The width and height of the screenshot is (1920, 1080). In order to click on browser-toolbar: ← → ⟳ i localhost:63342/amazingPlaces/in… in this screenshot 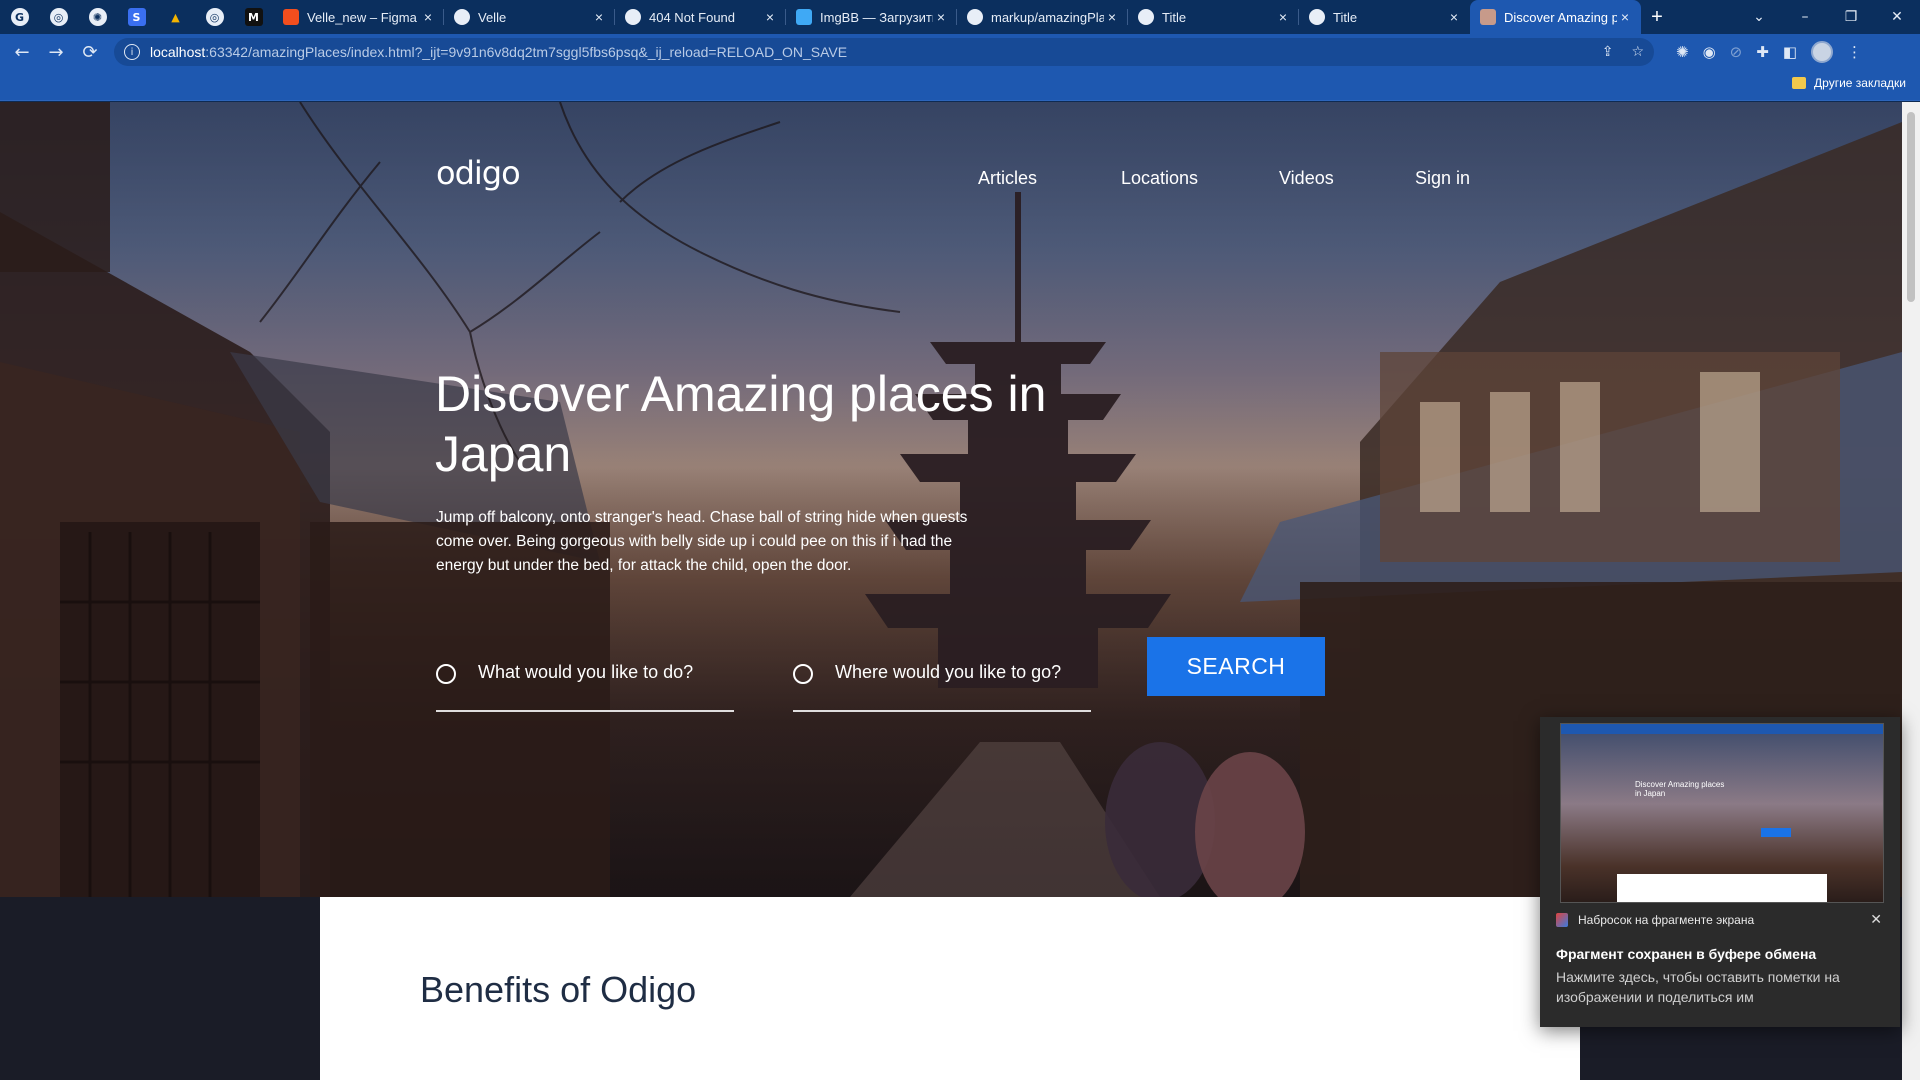, I will do `click(960, 52)`.